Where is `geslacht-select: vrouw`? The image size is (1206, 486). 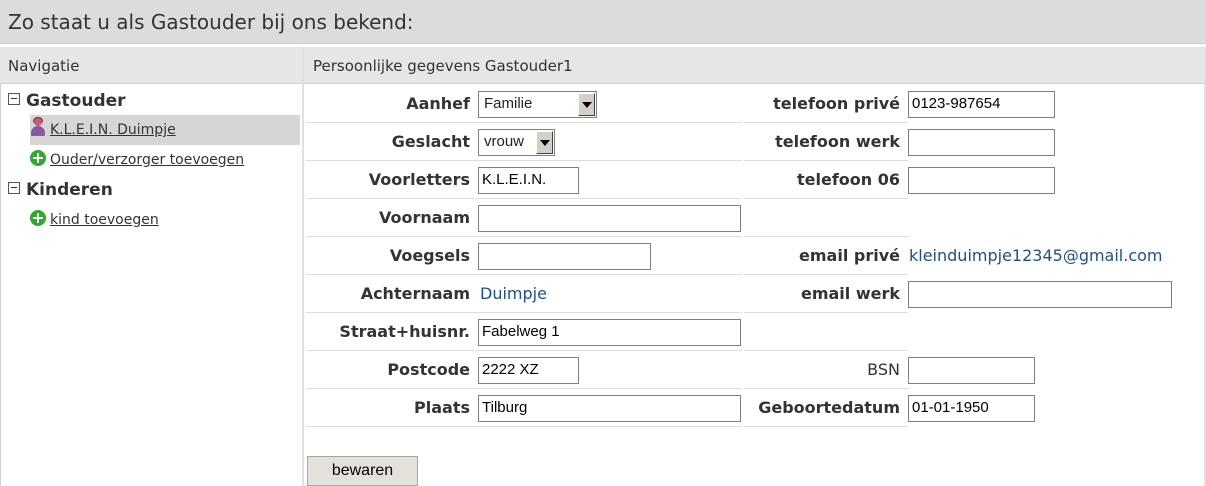 geslacht-select: vrouw is located at coordinates (516, 142).